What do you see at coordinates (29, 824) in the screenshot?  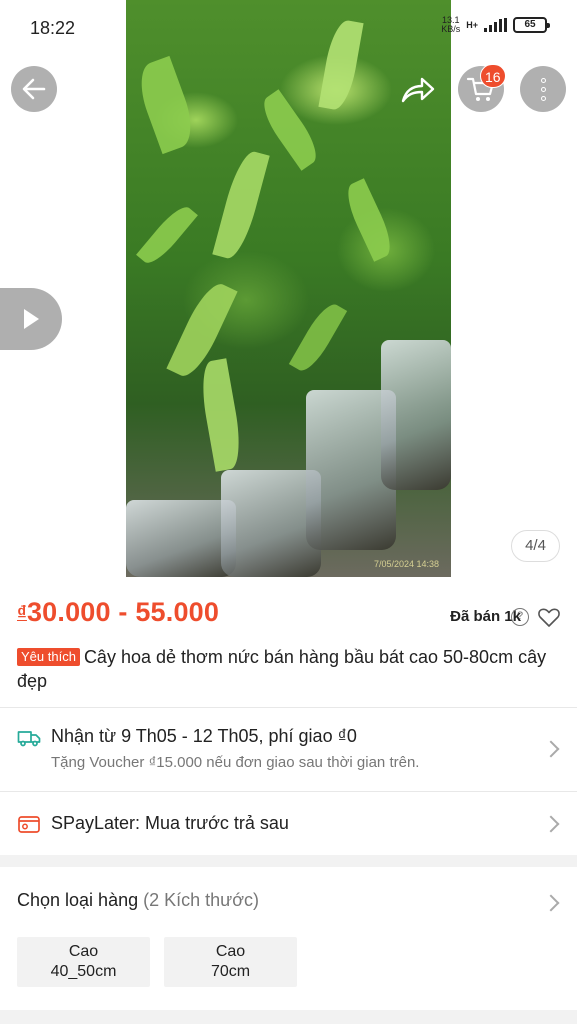 I see `wallet-icon` at bounding box center [29, 824].